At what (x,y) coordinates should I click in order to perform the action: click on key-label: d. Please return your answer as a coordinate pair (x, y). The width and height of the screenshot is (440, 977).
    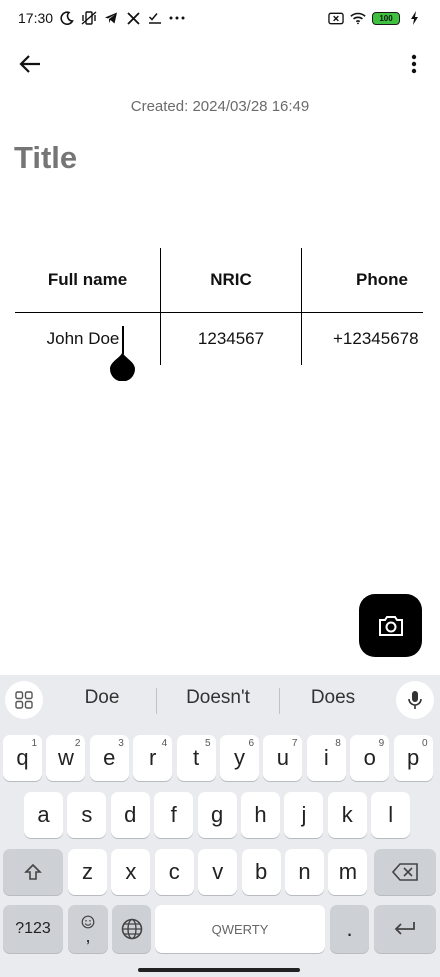
    Looking at the image, I should click on (130, 814).